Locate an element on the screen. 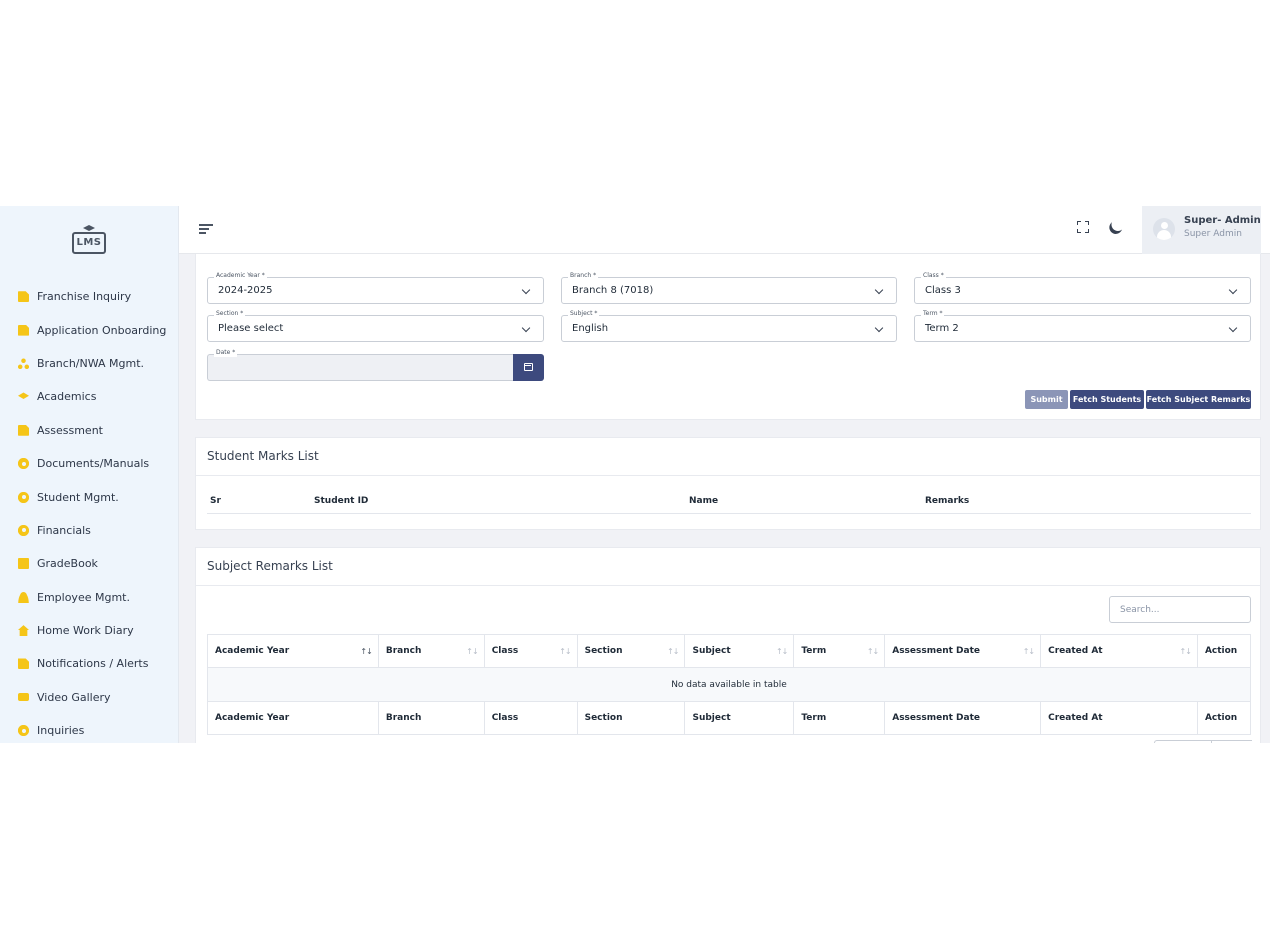 The image size is (1270, 950). sidebar-item-label: Branch/NWA Mgmt. is located at coordinates (91, 363).